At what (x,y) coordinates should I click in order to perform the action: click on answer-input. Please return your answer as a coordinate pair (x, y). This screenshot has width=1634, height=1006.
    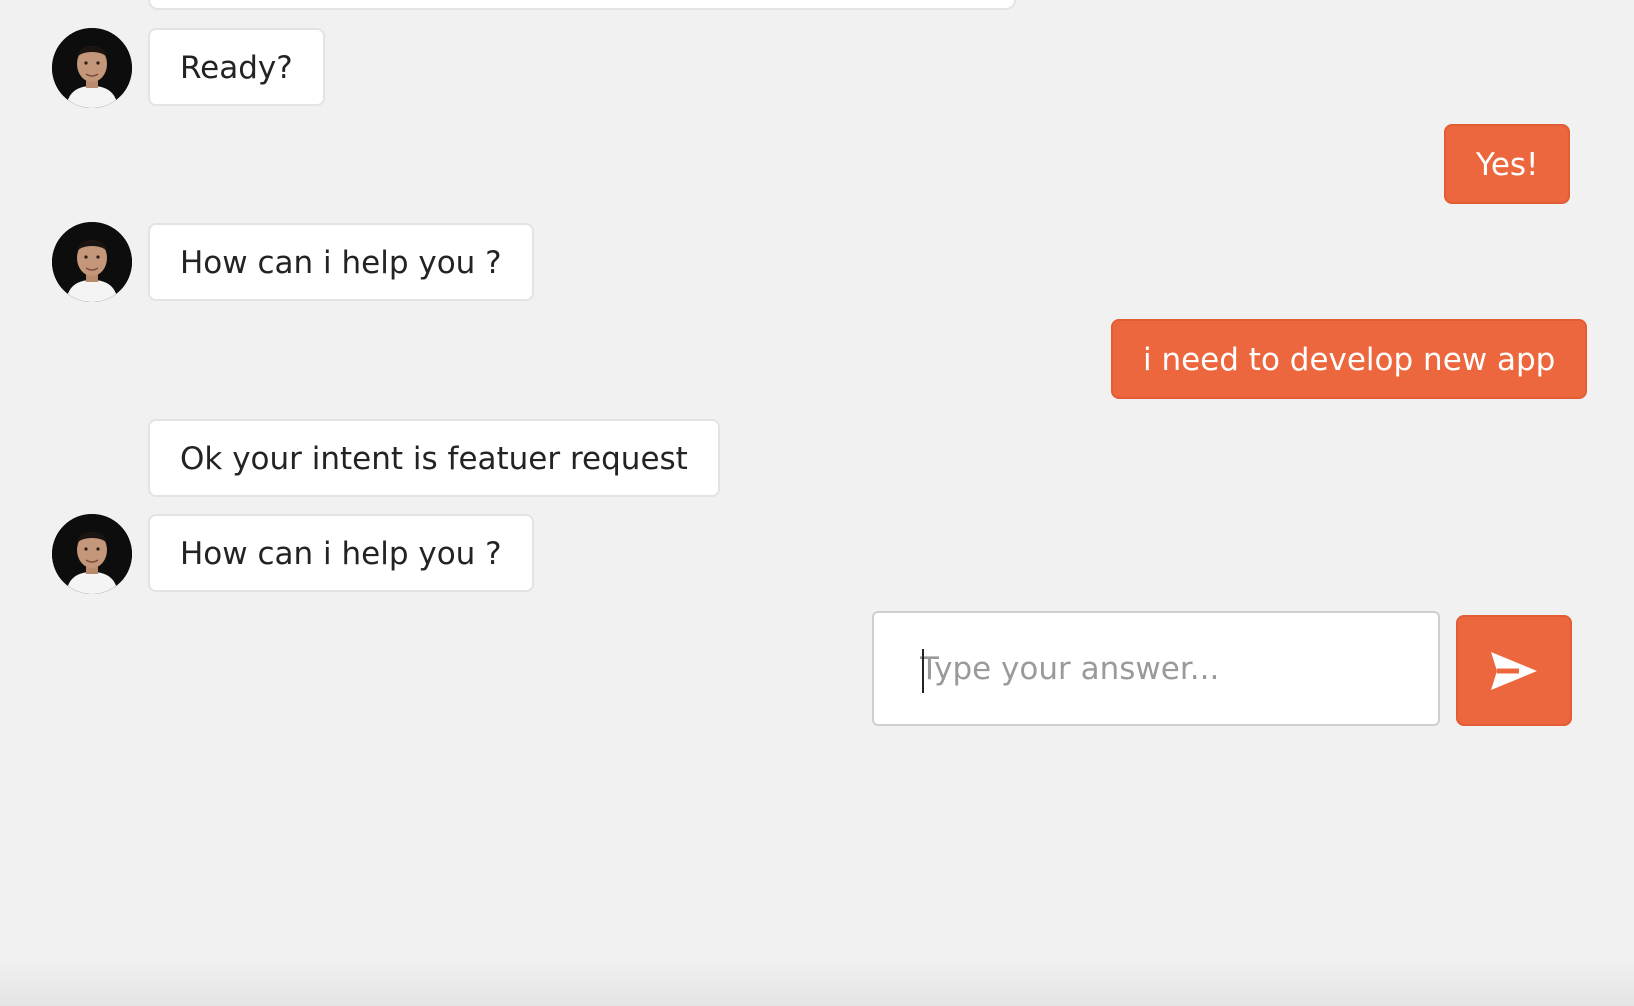
    Looking at the image, I should click on (1156, 668).